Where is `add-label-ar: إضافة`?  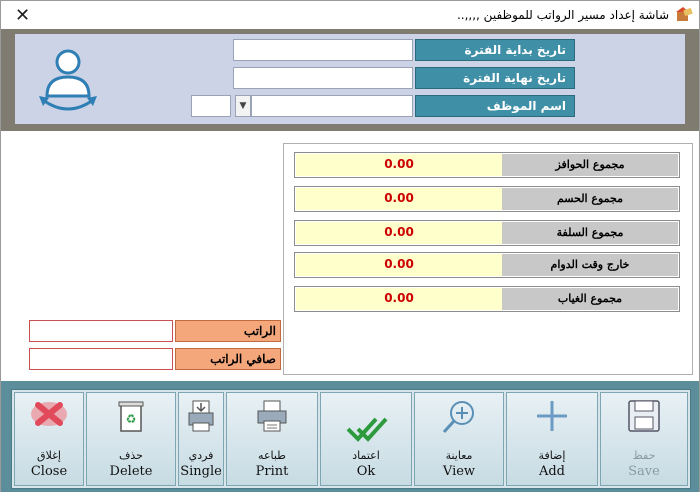
add-label-ar: إضافة is located at coordinates (552, 455).